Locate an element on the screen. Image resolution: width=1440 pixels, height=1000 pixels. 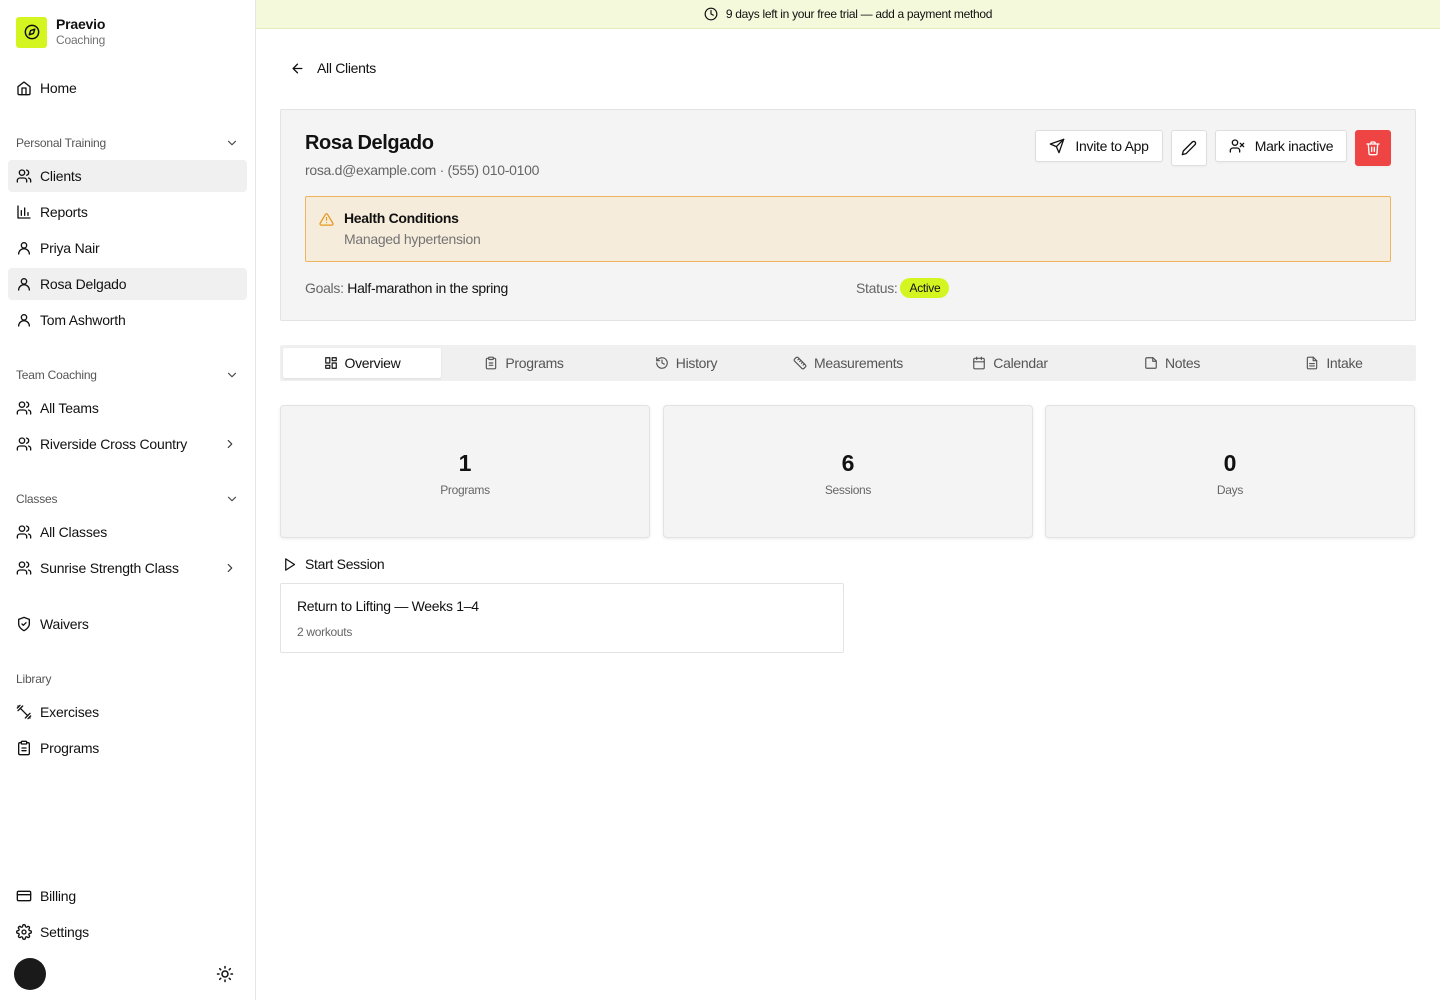
section-personal-training: Personal Training is located at coordinates (127, 143).